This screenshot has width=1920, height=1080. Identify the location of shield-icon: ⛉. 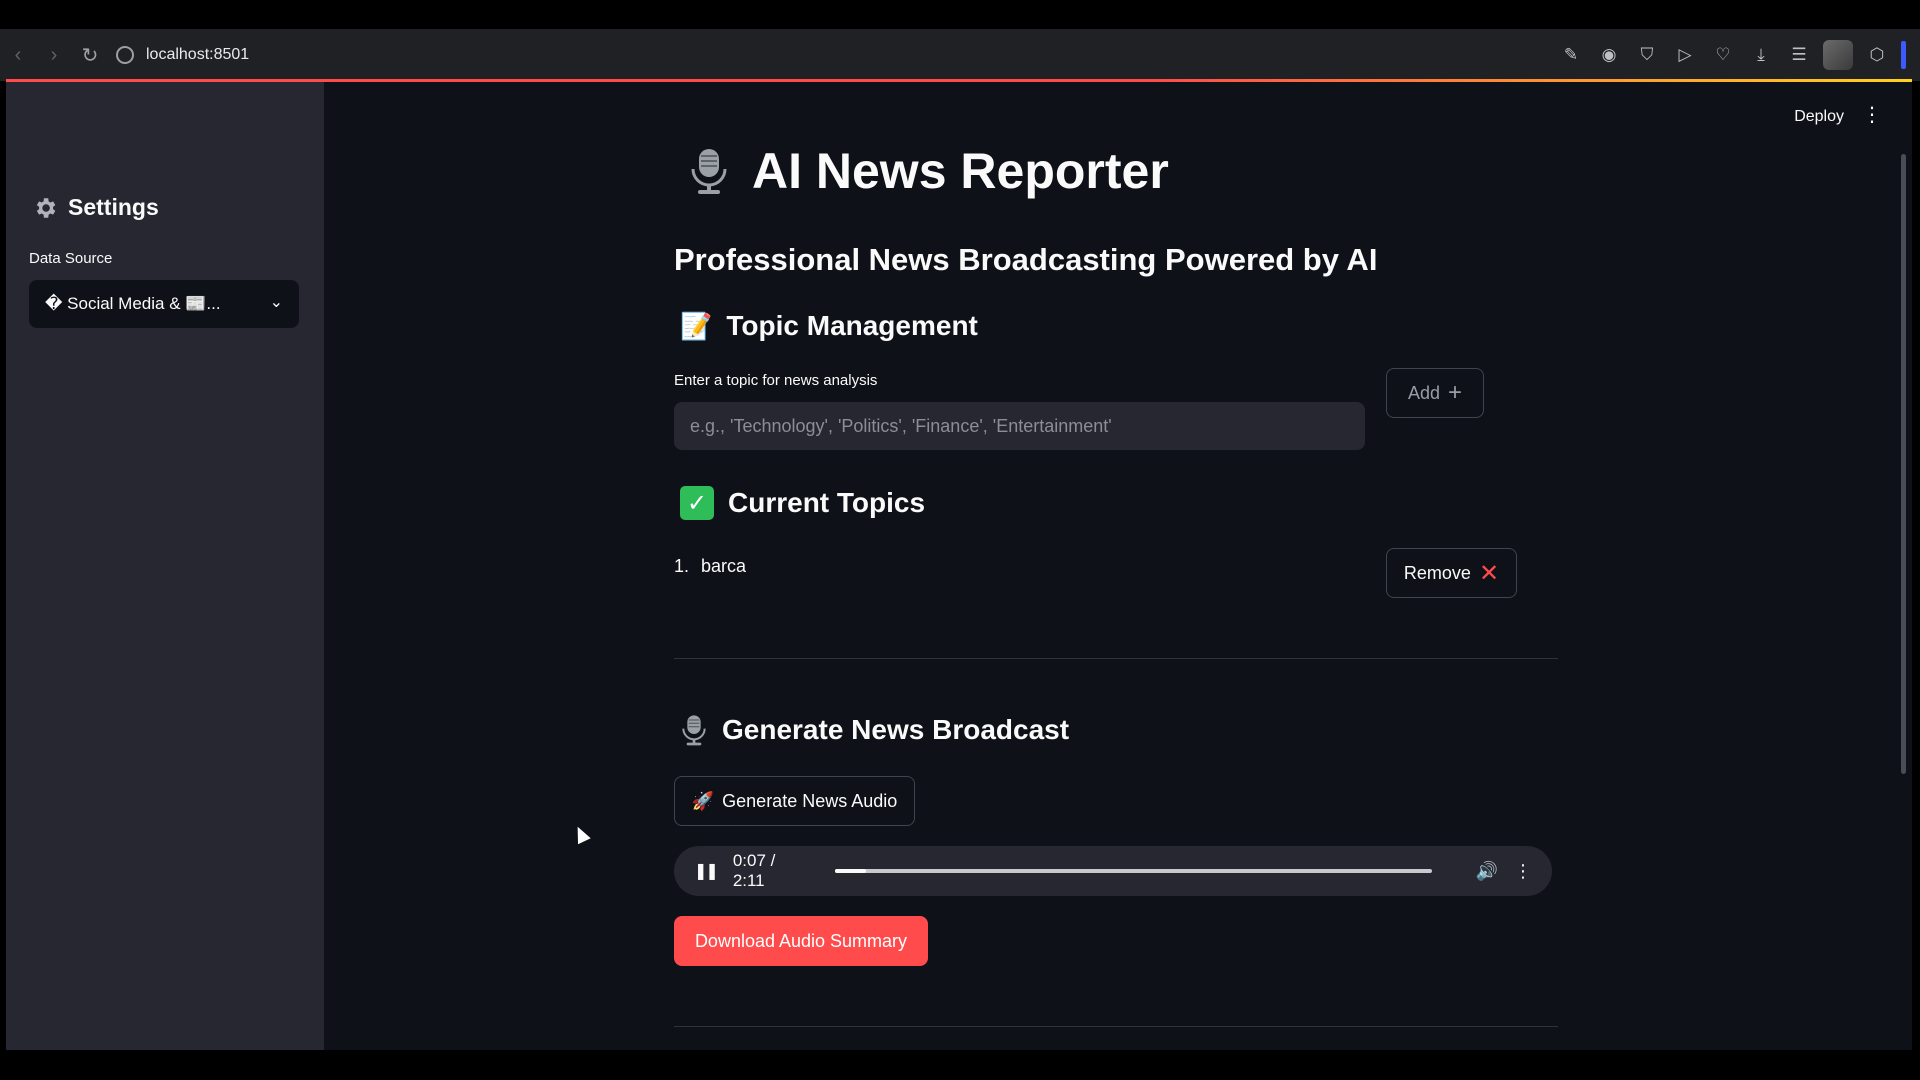
(1647, 55).